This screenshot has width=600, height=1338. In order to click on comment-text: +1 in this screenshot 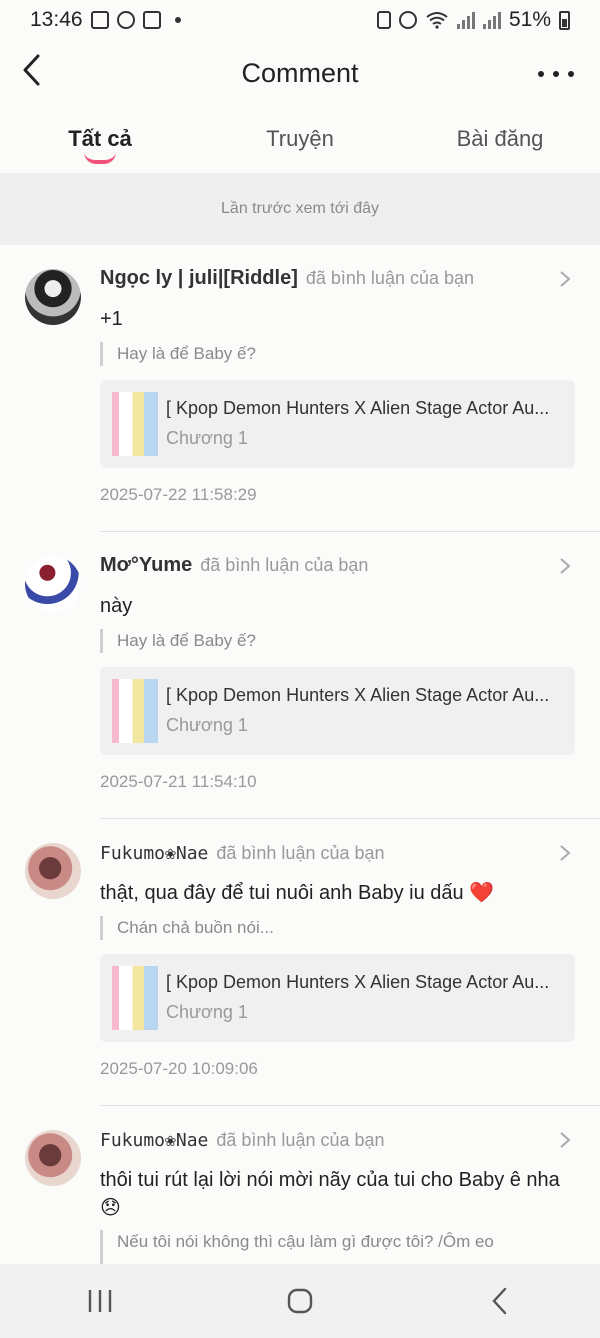, I will do `click(111, 319)`.